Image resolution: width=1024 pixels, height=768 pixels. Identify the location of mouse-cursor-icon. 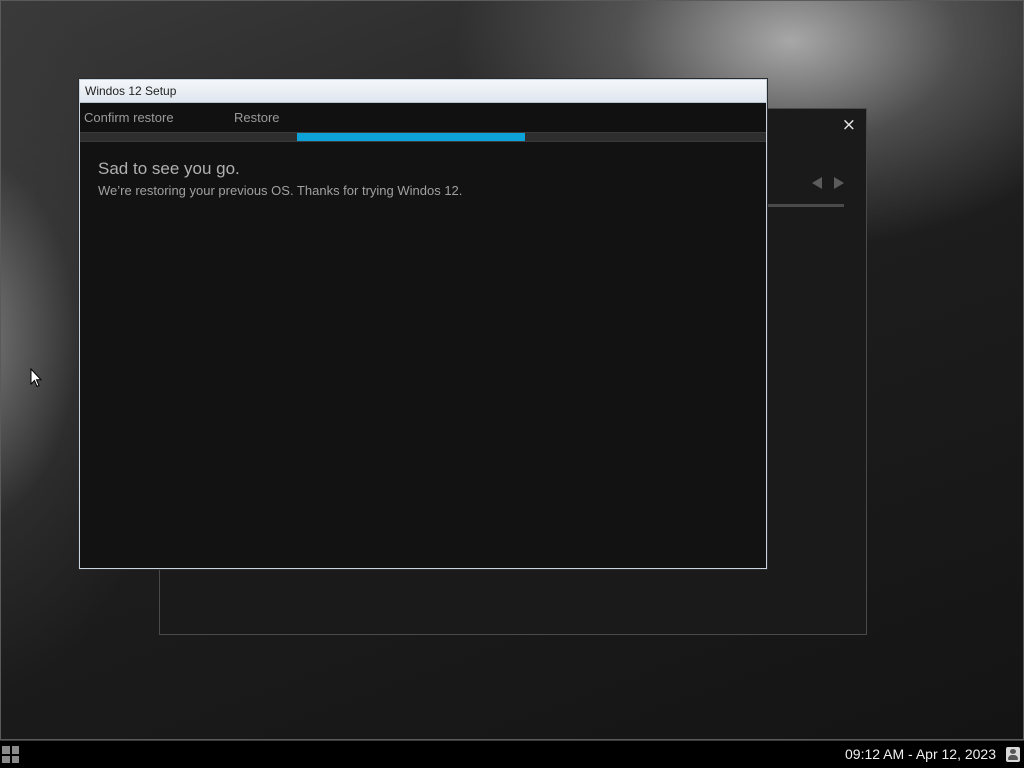
(36, 378).